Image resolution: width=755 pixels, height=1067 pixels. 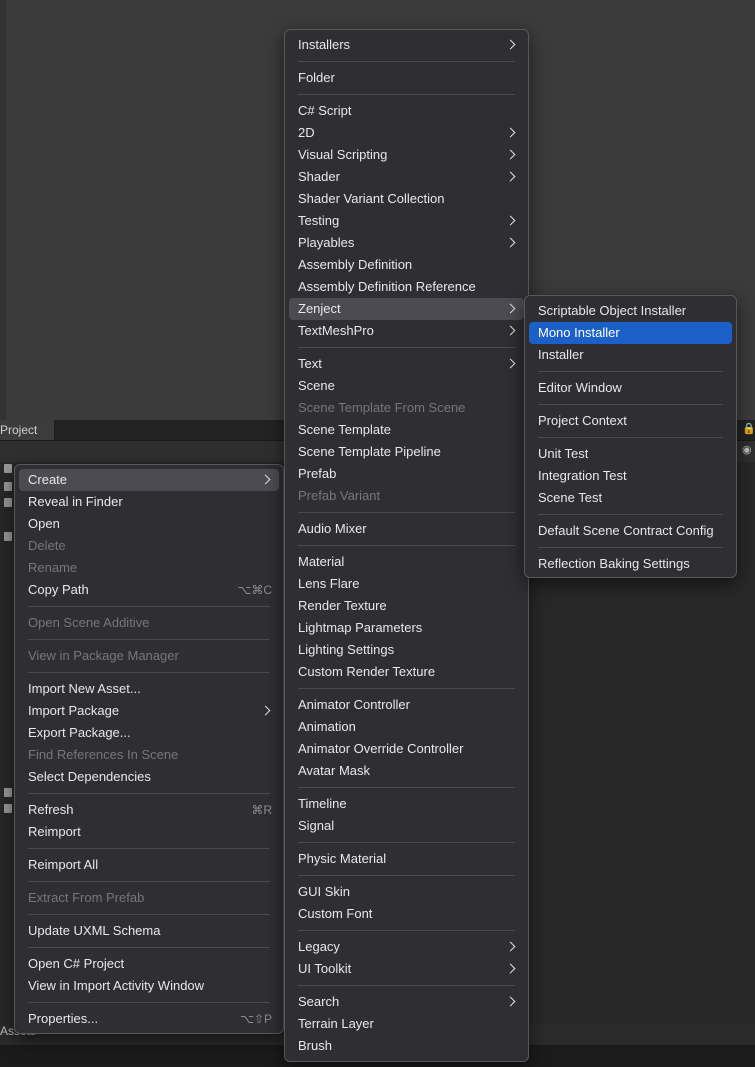 What do you see at coordinates (48, 479) in the screenshot?
I see `menu-item-label: Create` at bounding box center [48, 479].